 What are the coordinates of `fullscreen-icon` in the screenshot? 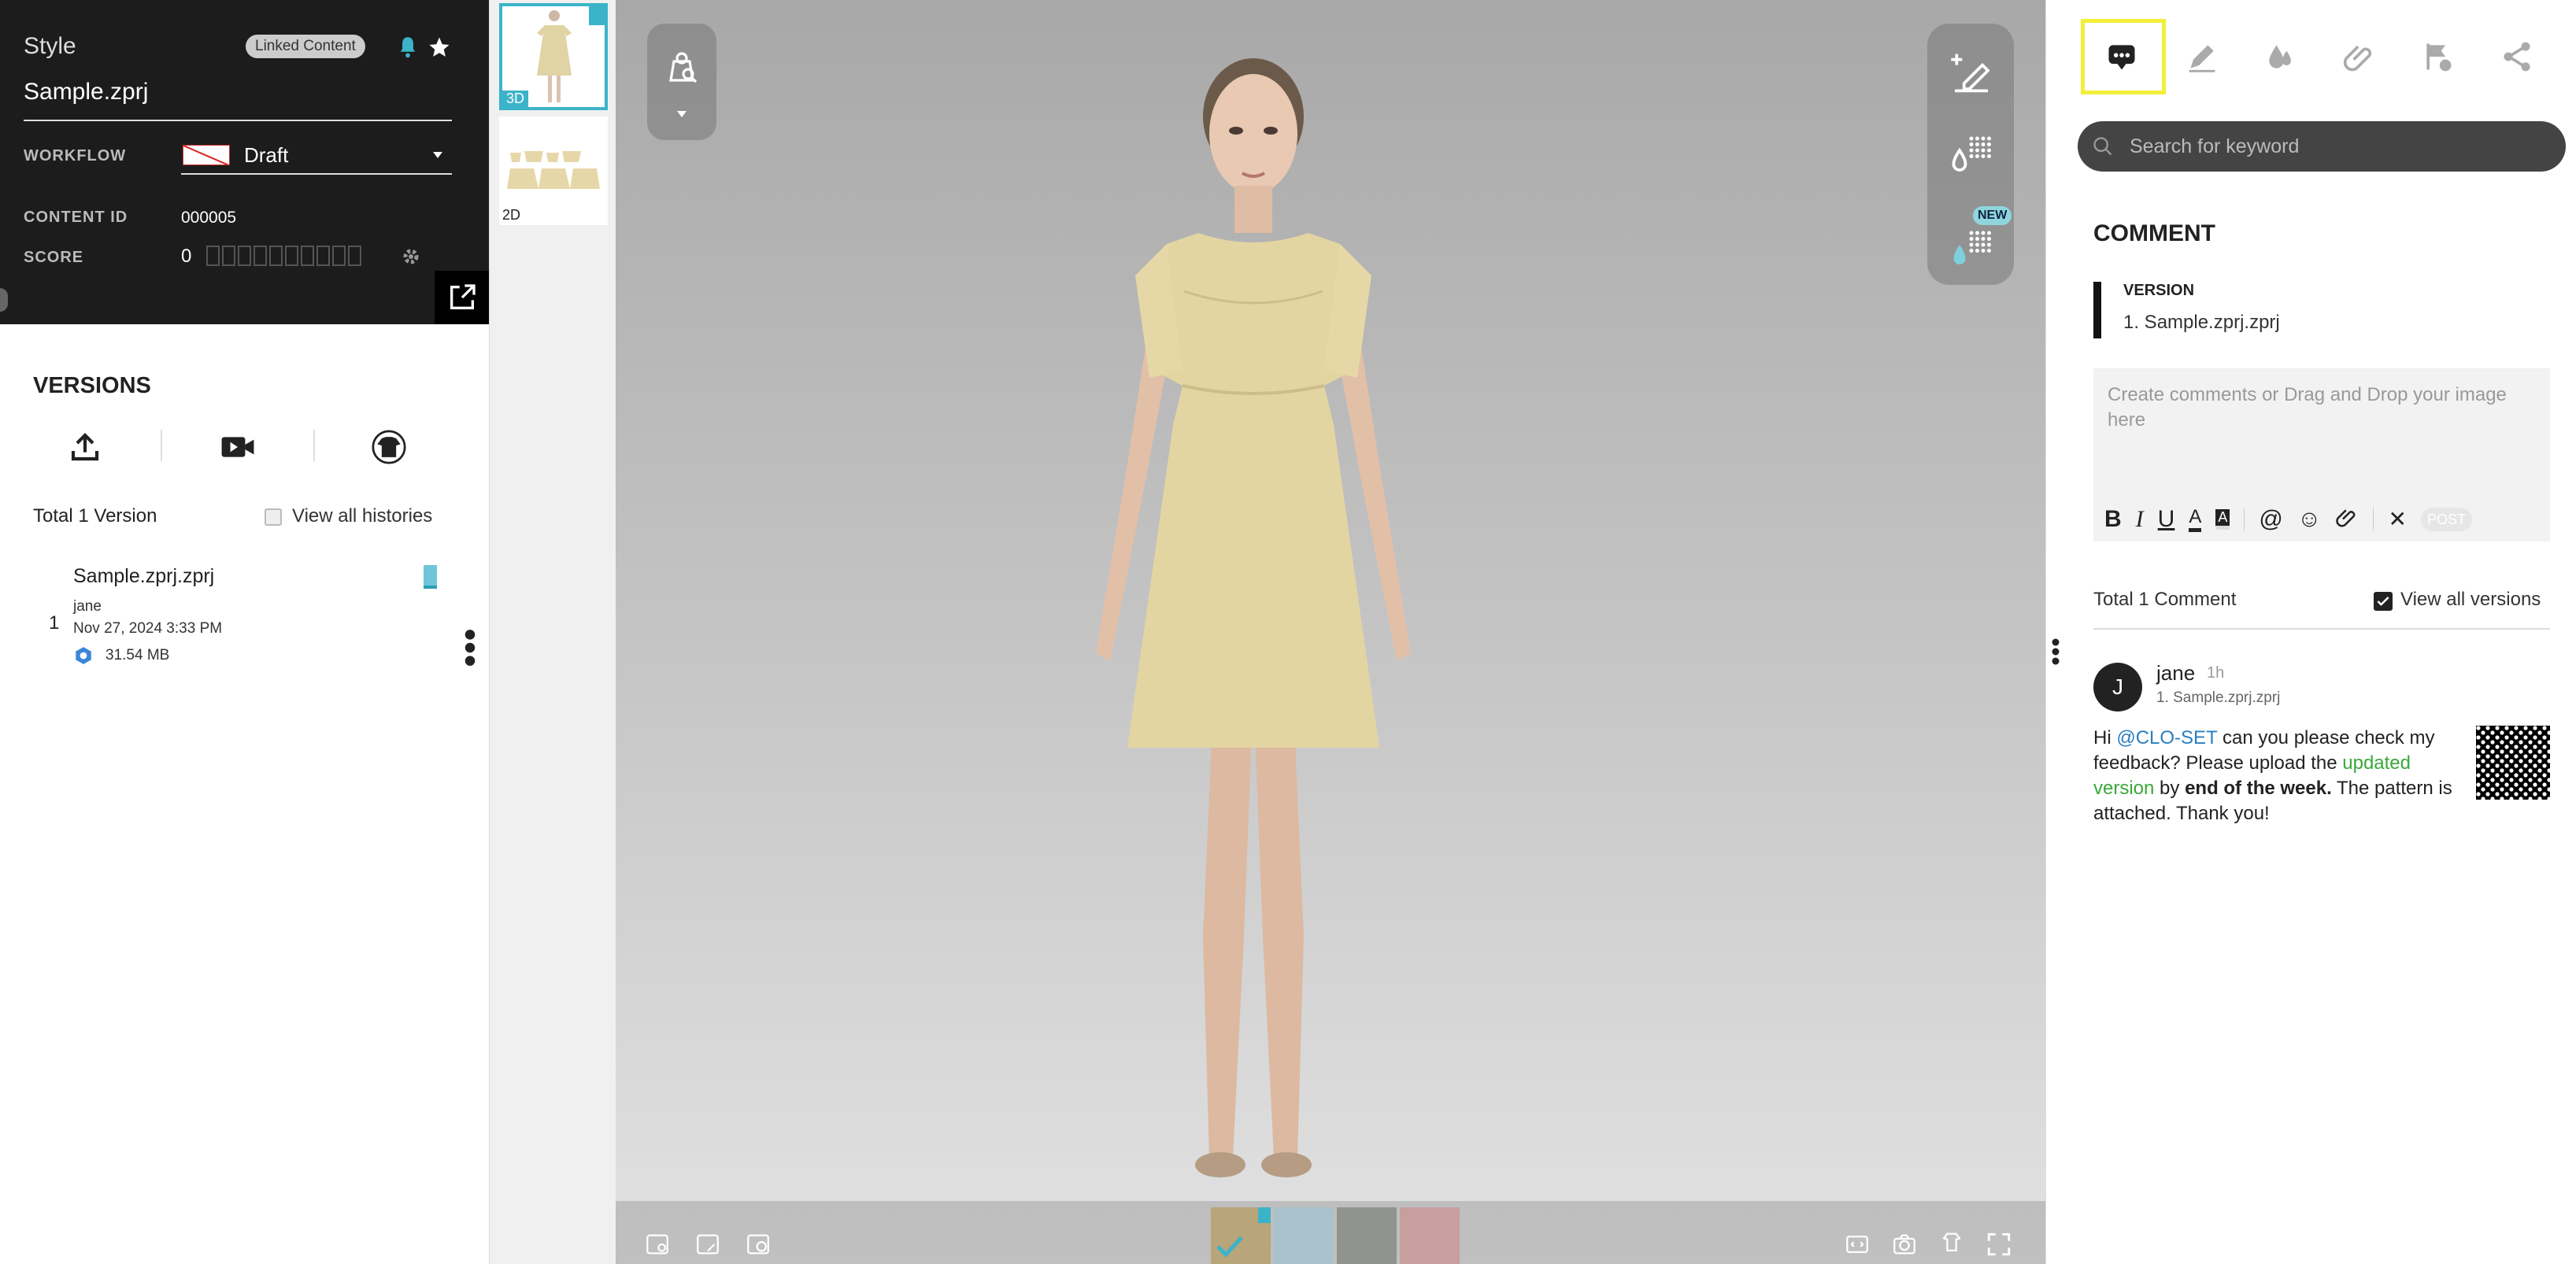 It's located at (1999, 1247).